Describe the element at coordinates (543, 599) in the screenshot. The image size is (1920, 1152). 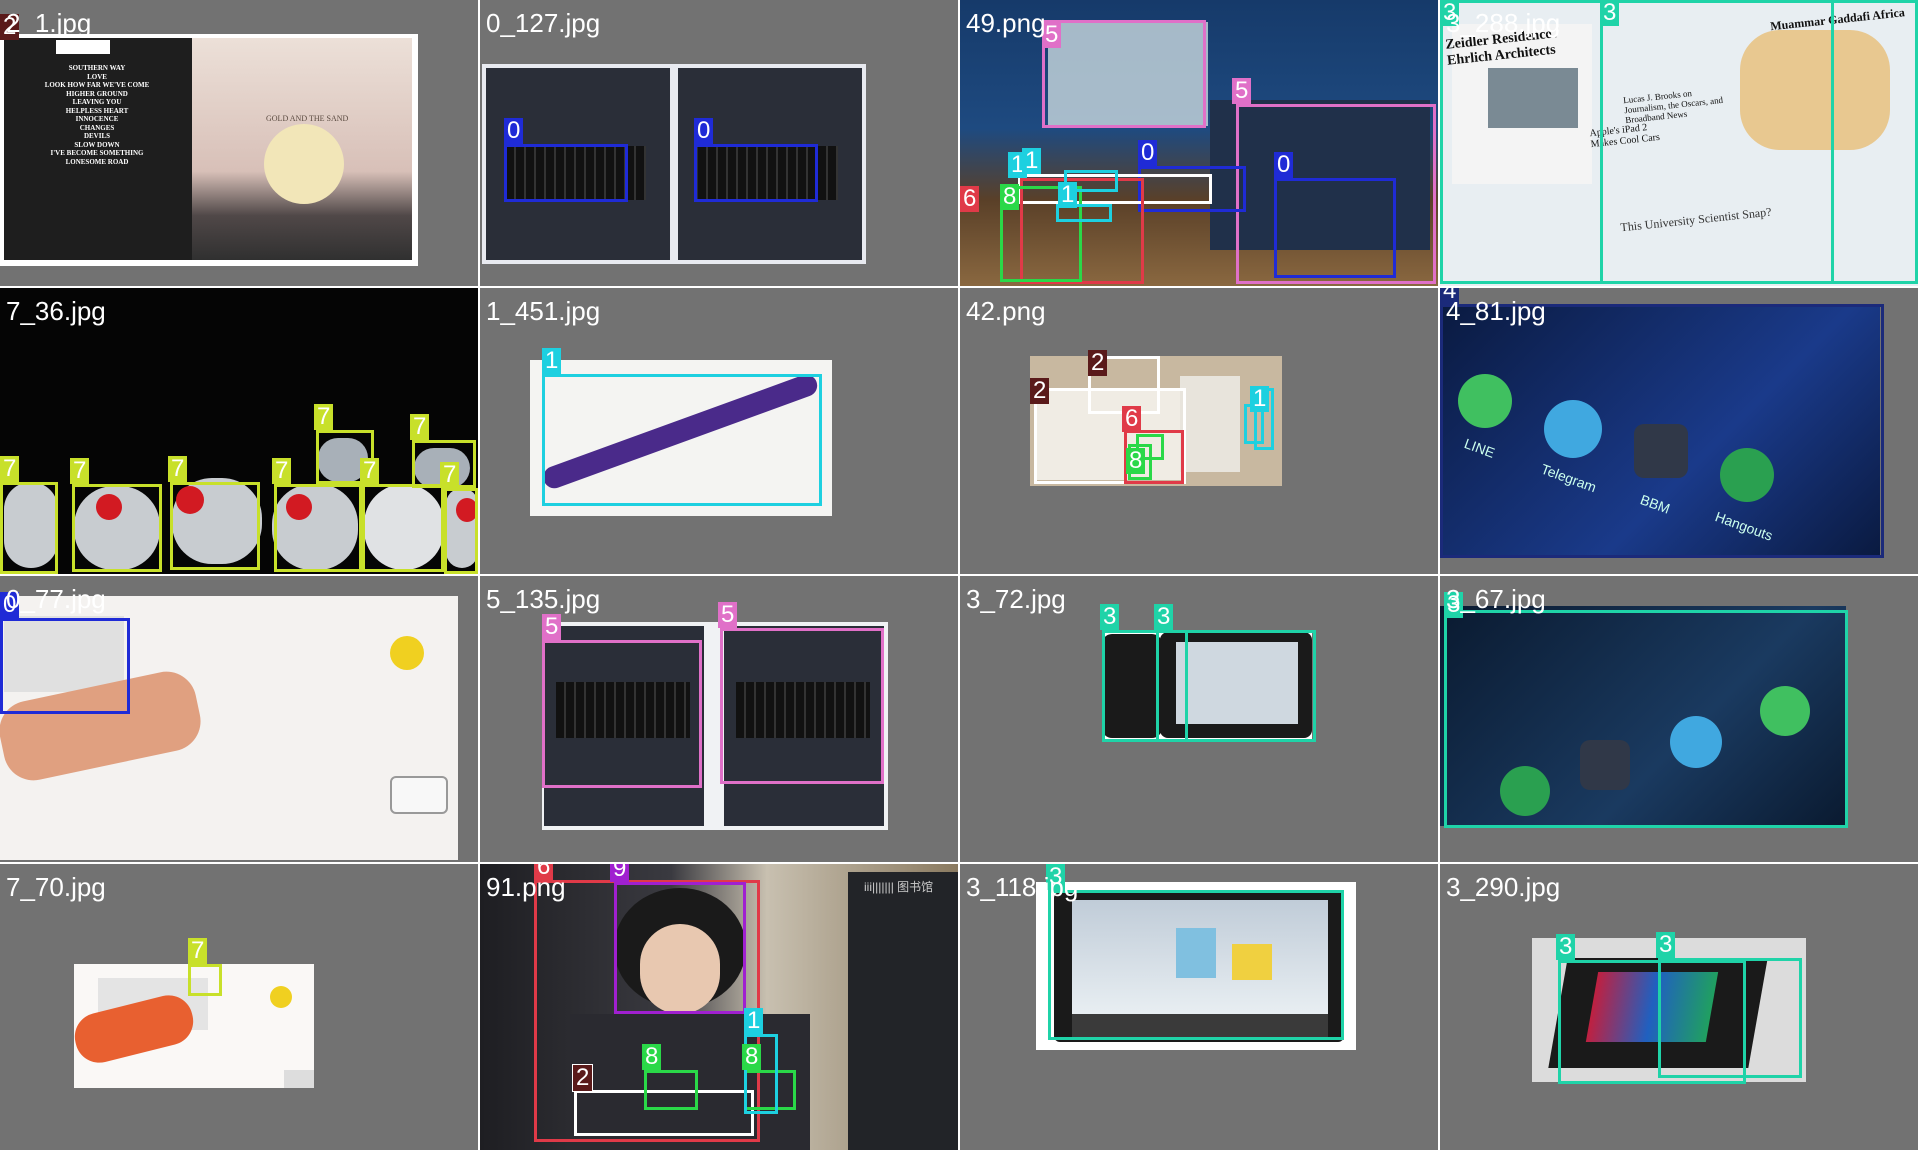
I see `tile-filename: 5_135.jpg` at that location.